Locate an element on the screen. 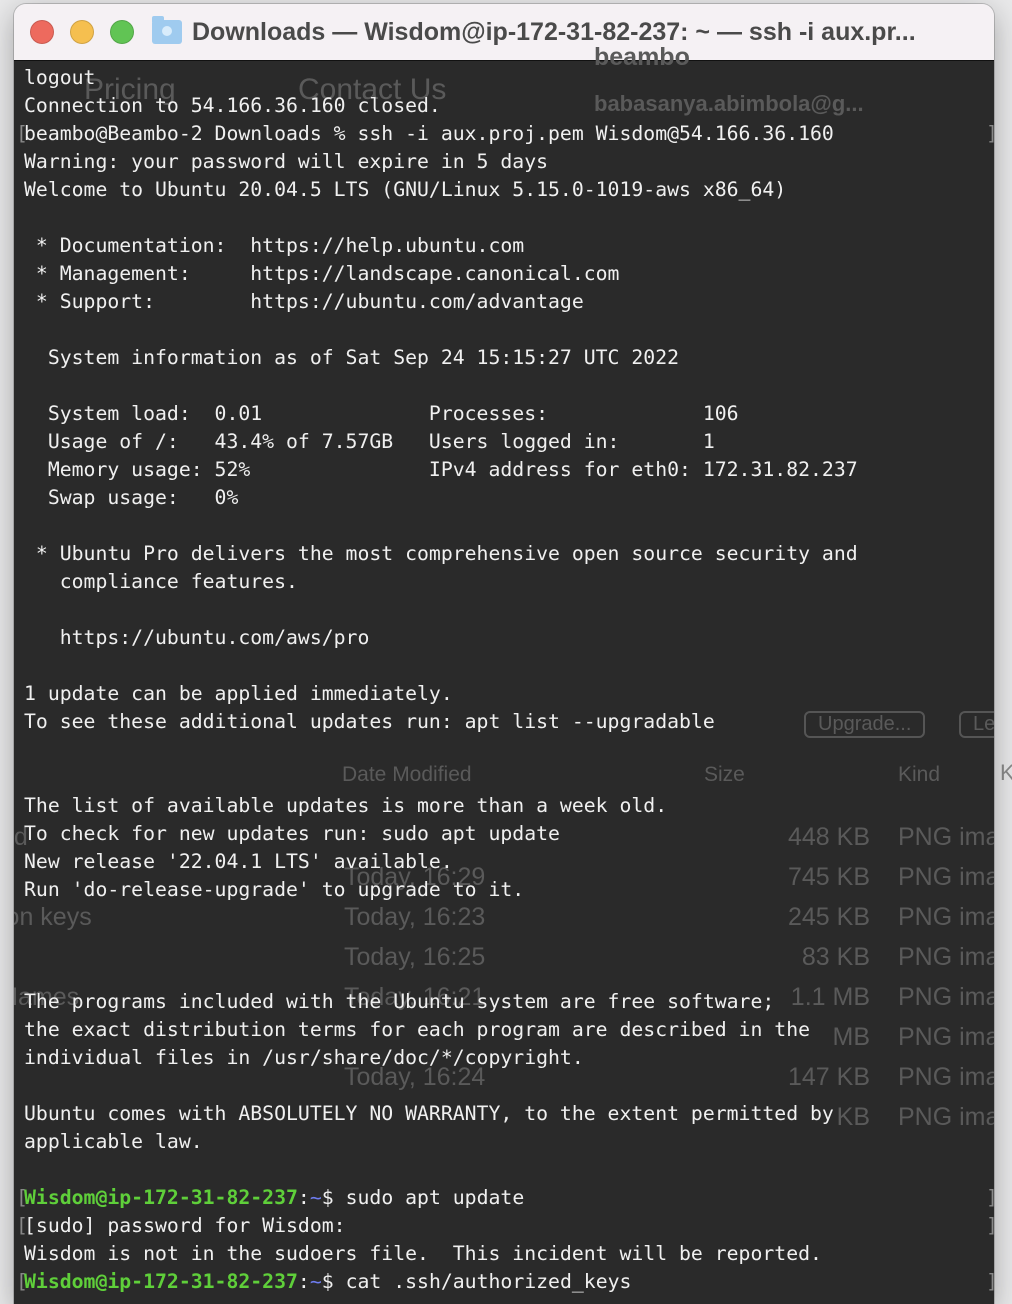  output-line: compliance features. is located at coordinates (161, 581).